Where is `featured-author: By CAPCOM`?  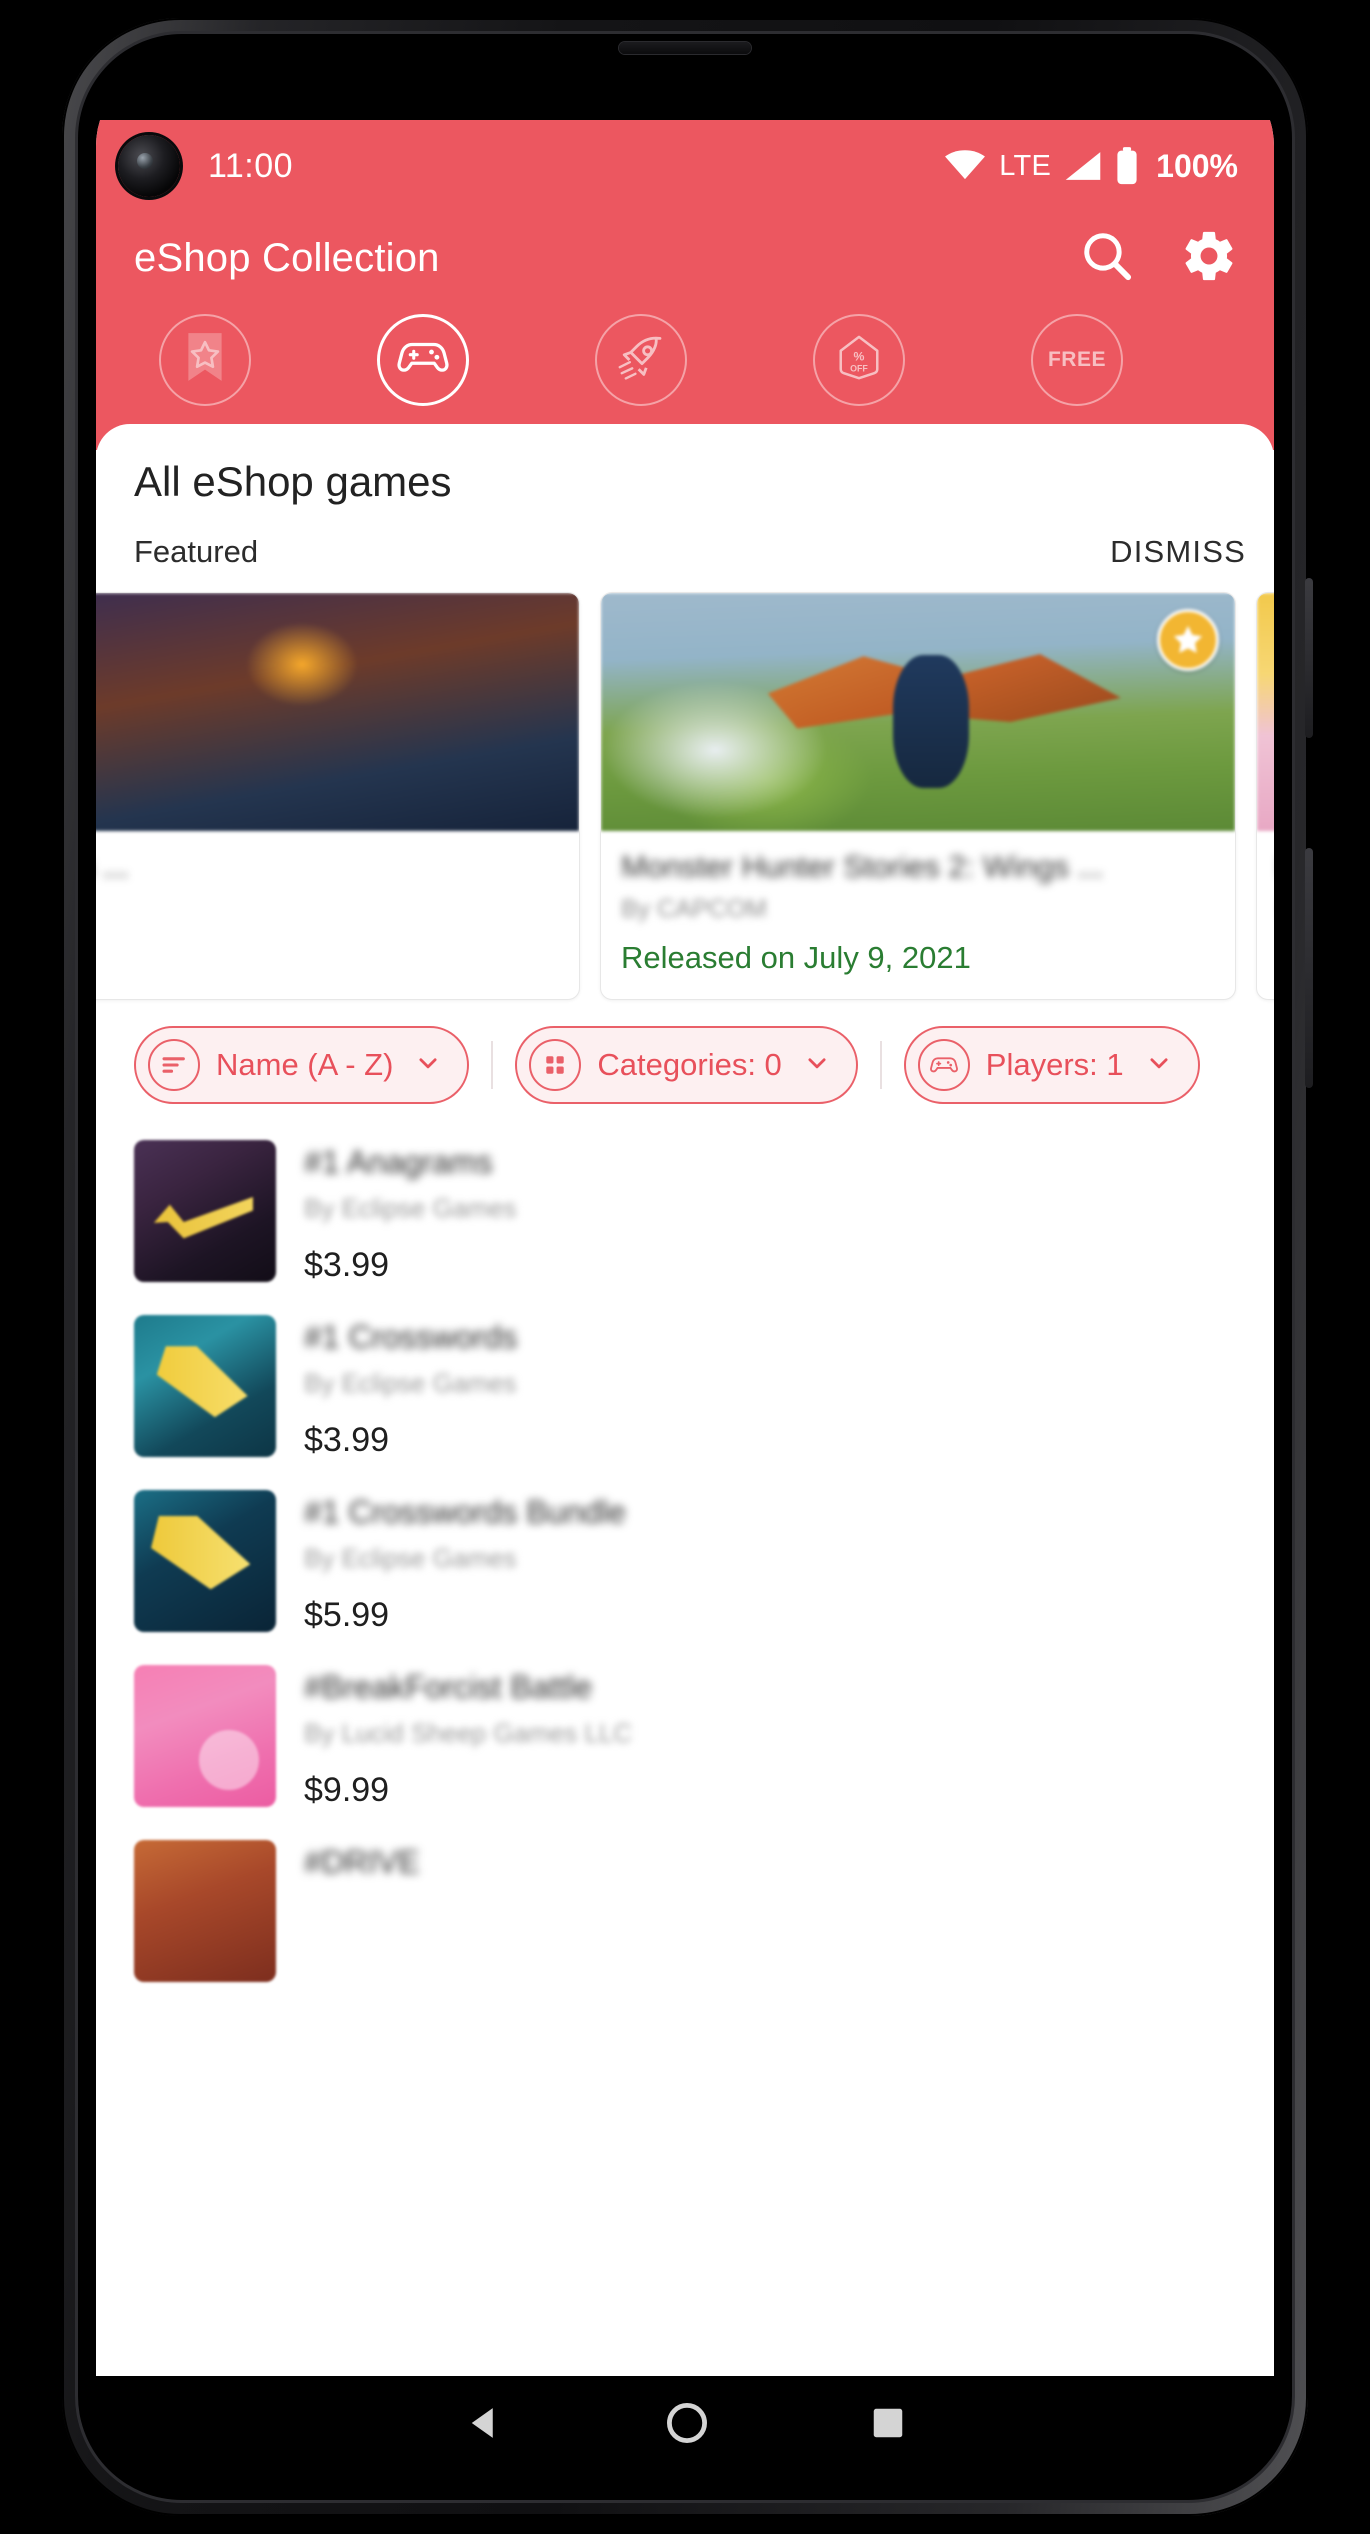
featured-author: By CAPCOM is located at coordinates (694, 909).